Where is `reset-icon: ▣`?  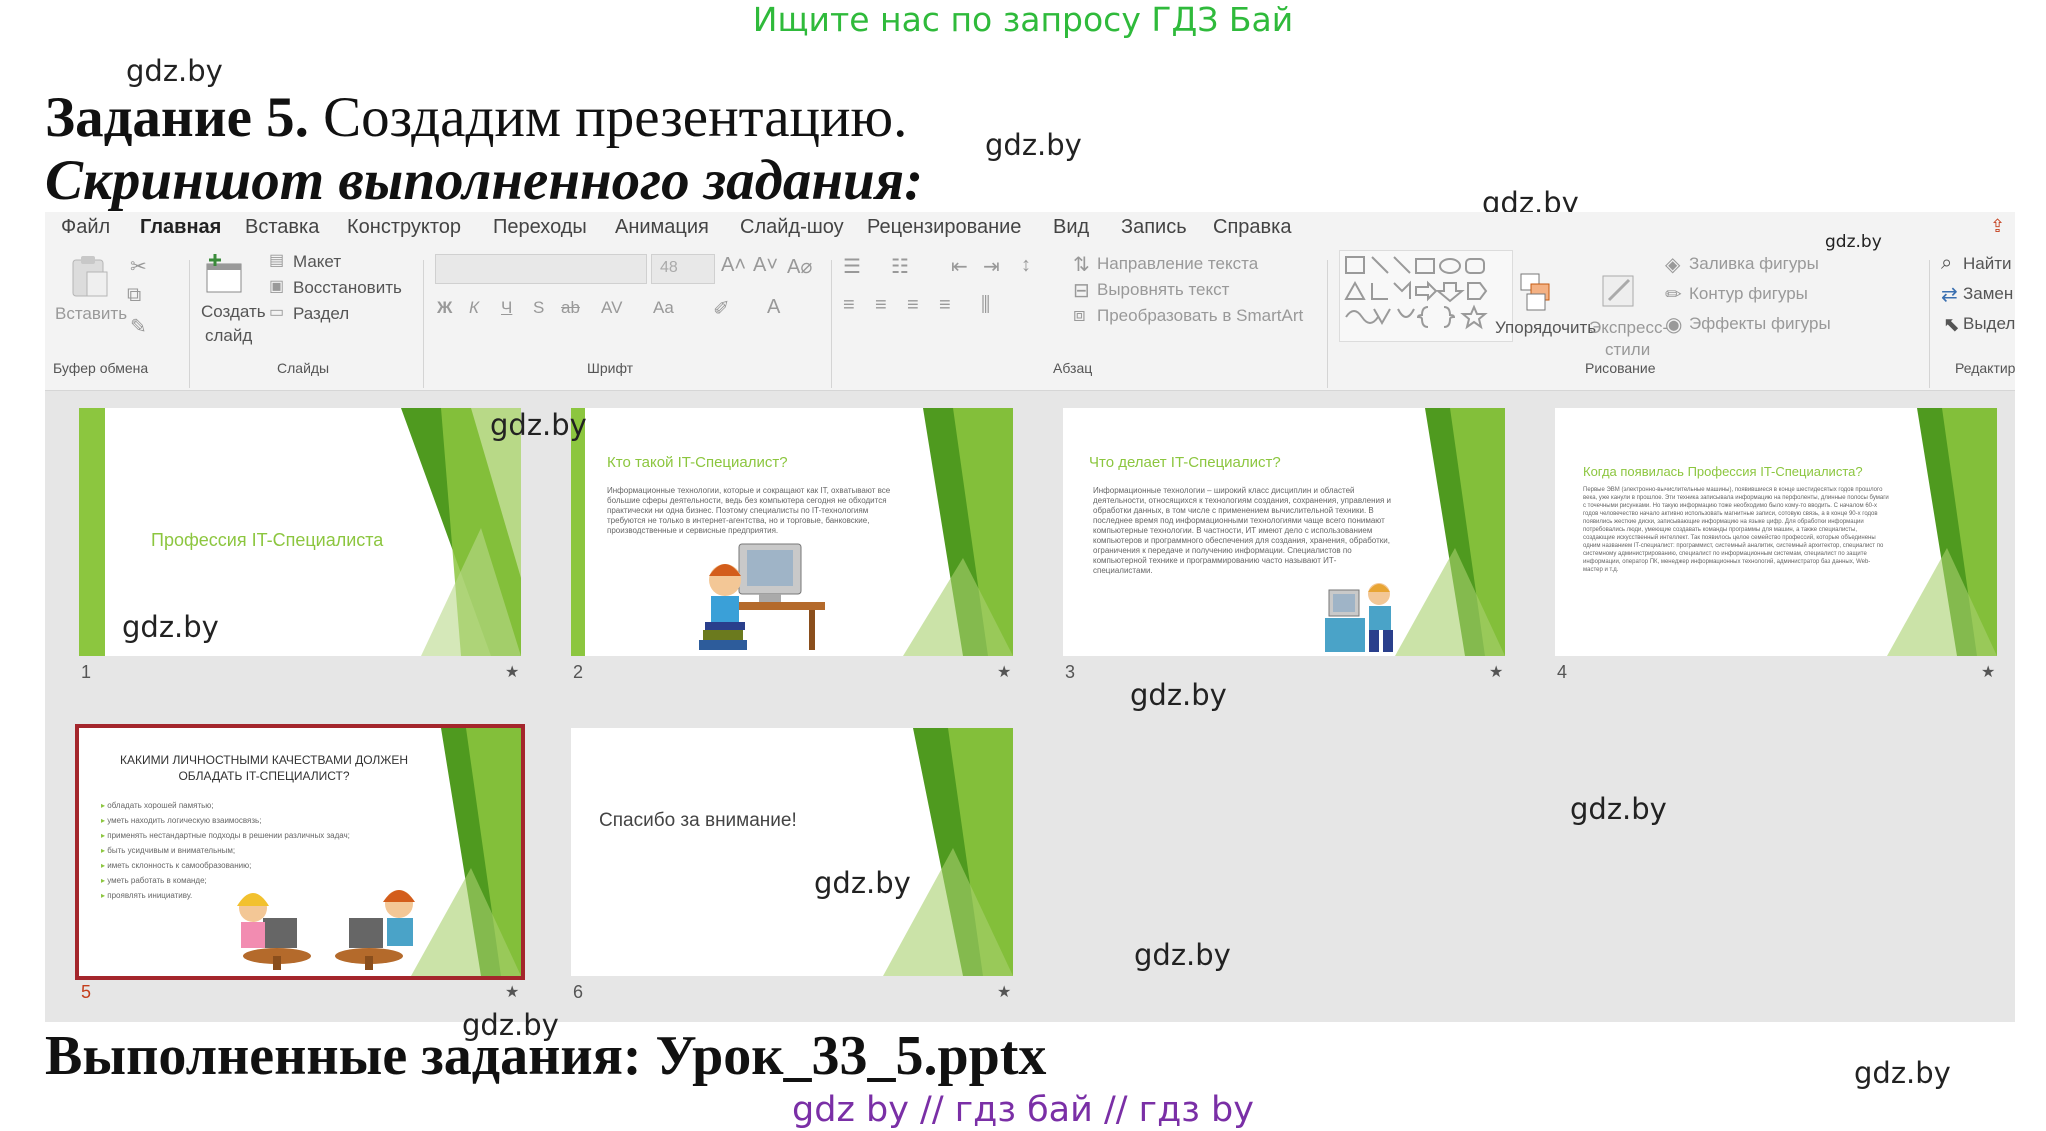 reset-icon: ▣ is located at coordinates (276, 286).